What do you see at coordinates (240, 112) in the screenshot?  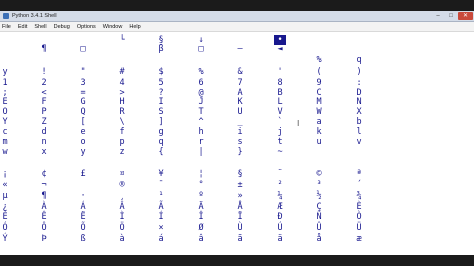 I see `glyph-cell: U` at bounding box center [240, 112].